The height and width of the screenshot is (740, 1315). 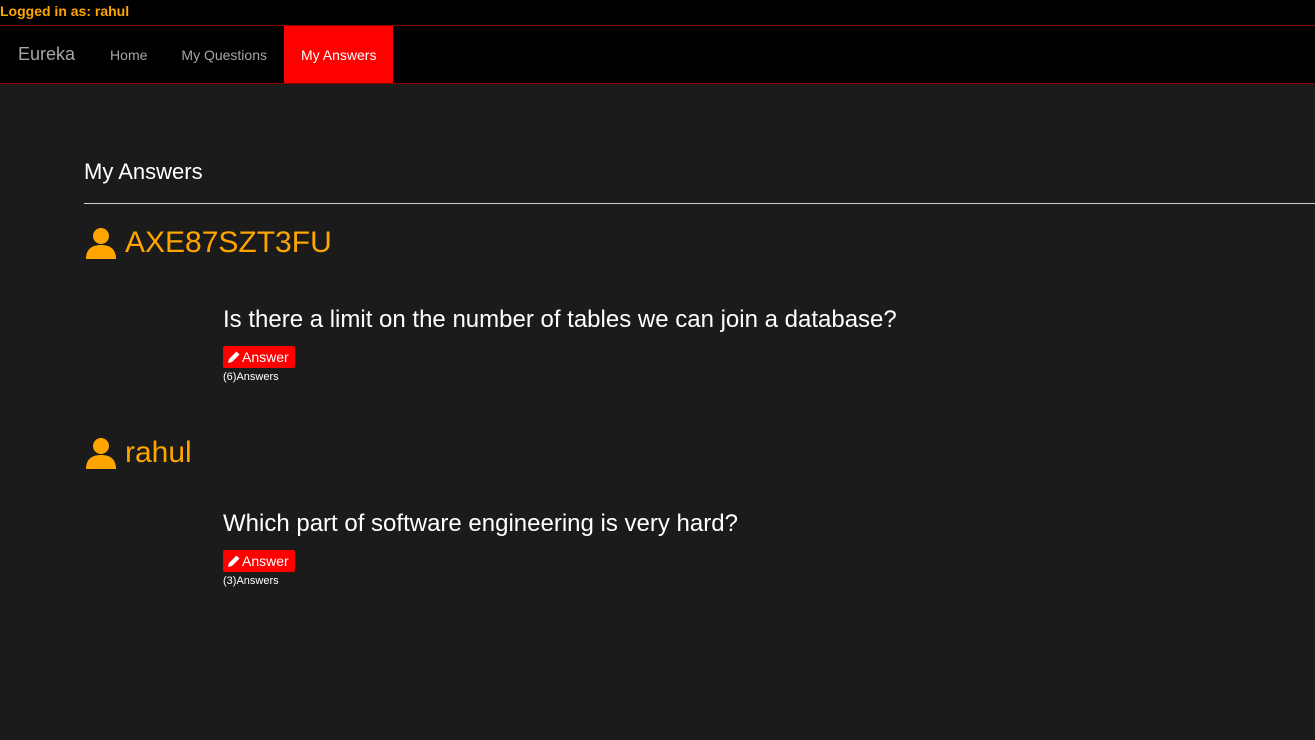 I want to click on title-divider, so click(x=699, y=203).